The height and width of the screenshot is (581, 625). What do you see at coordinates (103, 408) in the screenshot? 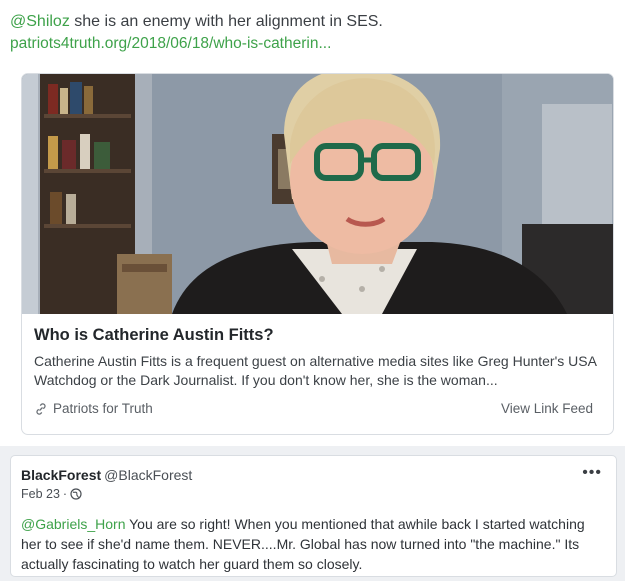
I see `card-source-label: Patriots for Truth` at bounding box center [103, 408].